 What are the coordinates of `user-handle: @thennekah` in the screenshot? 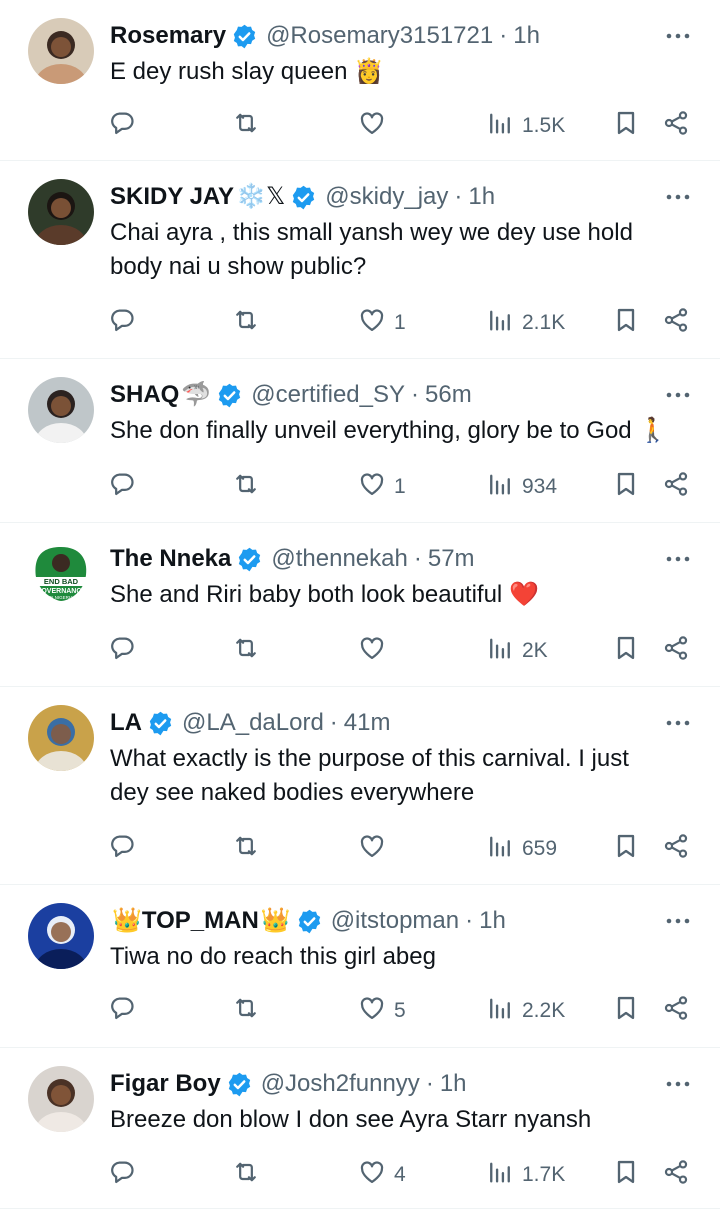 It's located at (339, 559).